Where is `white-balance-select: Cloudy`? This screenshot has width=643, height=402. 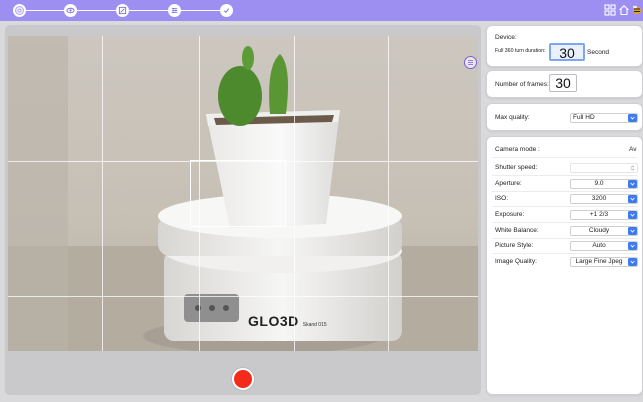 white-balance-select: Cloudy is located at coordinates (604, 231).